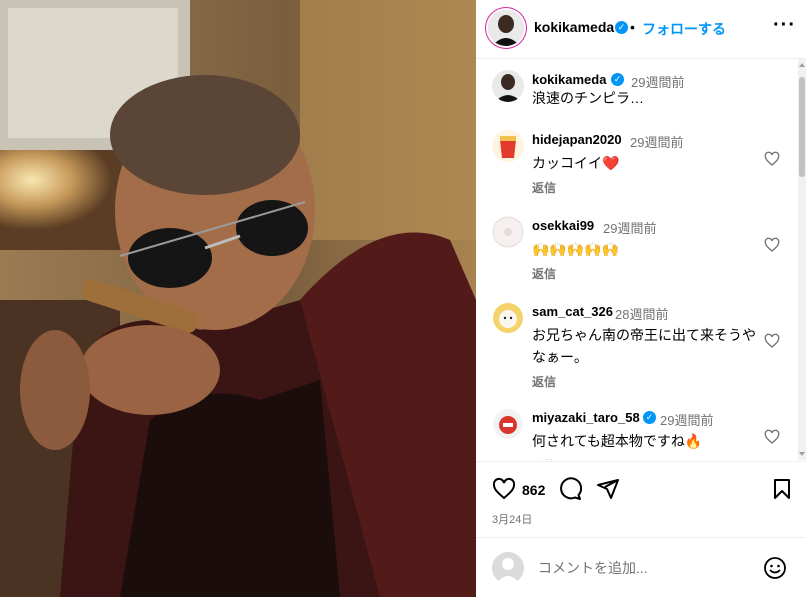  What do you see at coordinates (782, 489) in the screenshot?
I see `save-bookmark-icon` at bounding box center [782, 489].